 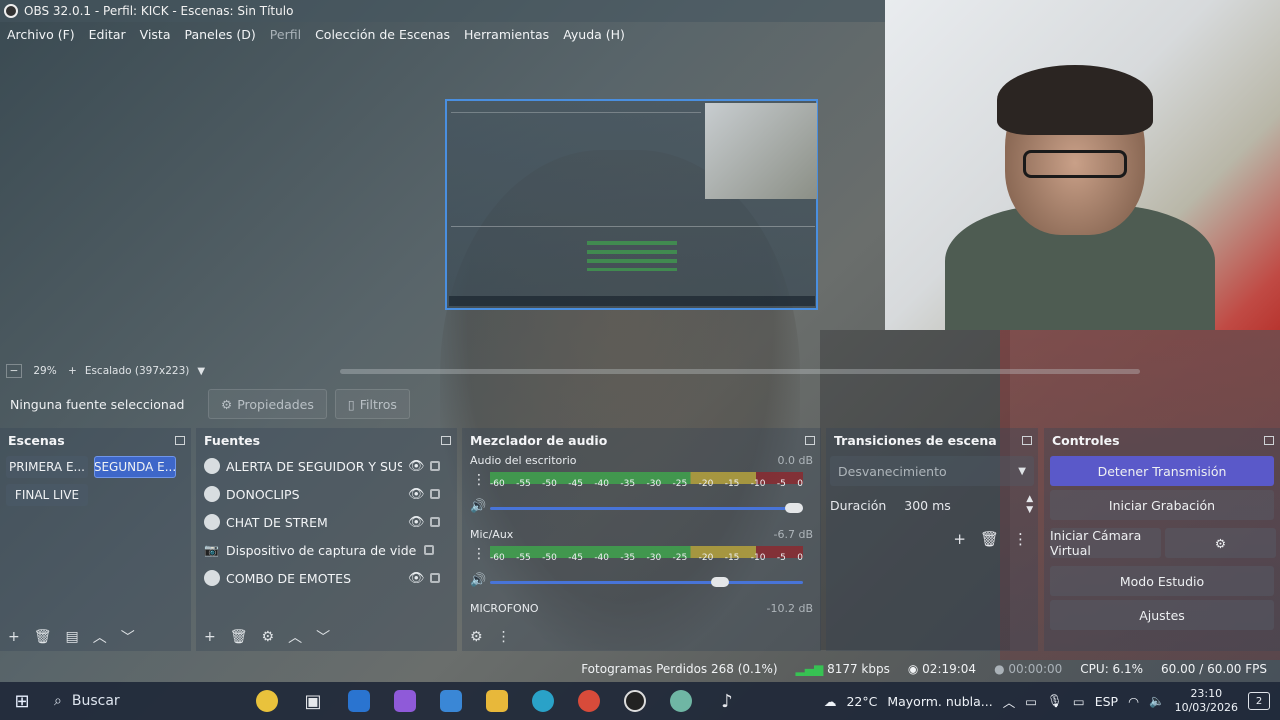 I want to click on menu-herramientas: Herramientas, so click(x=506, y=34).